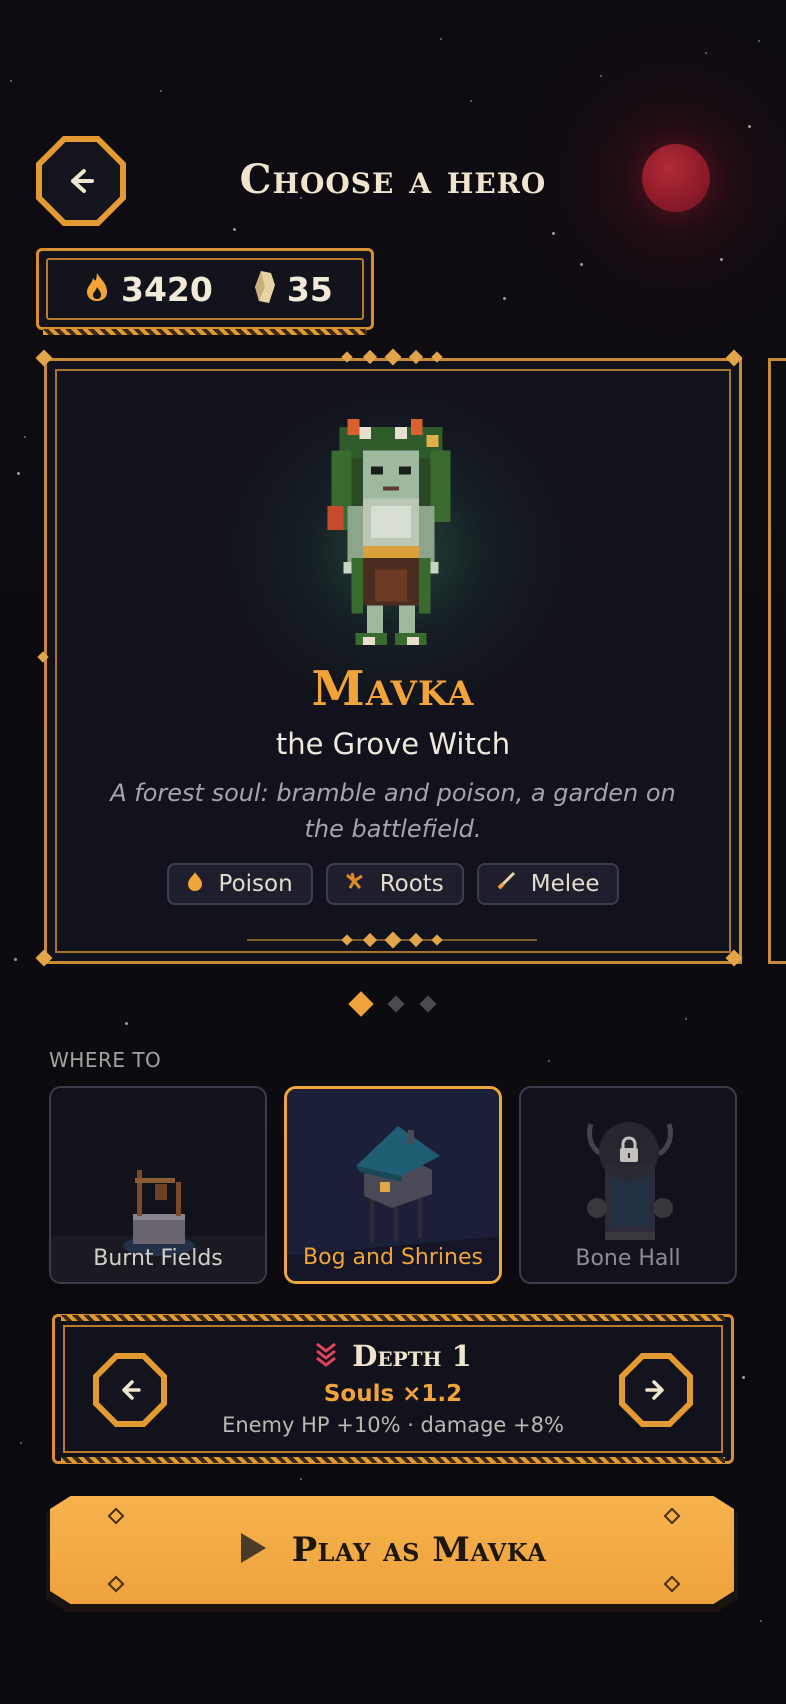 This screenshot has height=1704, width=786. What do you see at coordinates (393, 689) in the screenshot?
I see `hero-name: Mavka` at bounding box center [393, 689].